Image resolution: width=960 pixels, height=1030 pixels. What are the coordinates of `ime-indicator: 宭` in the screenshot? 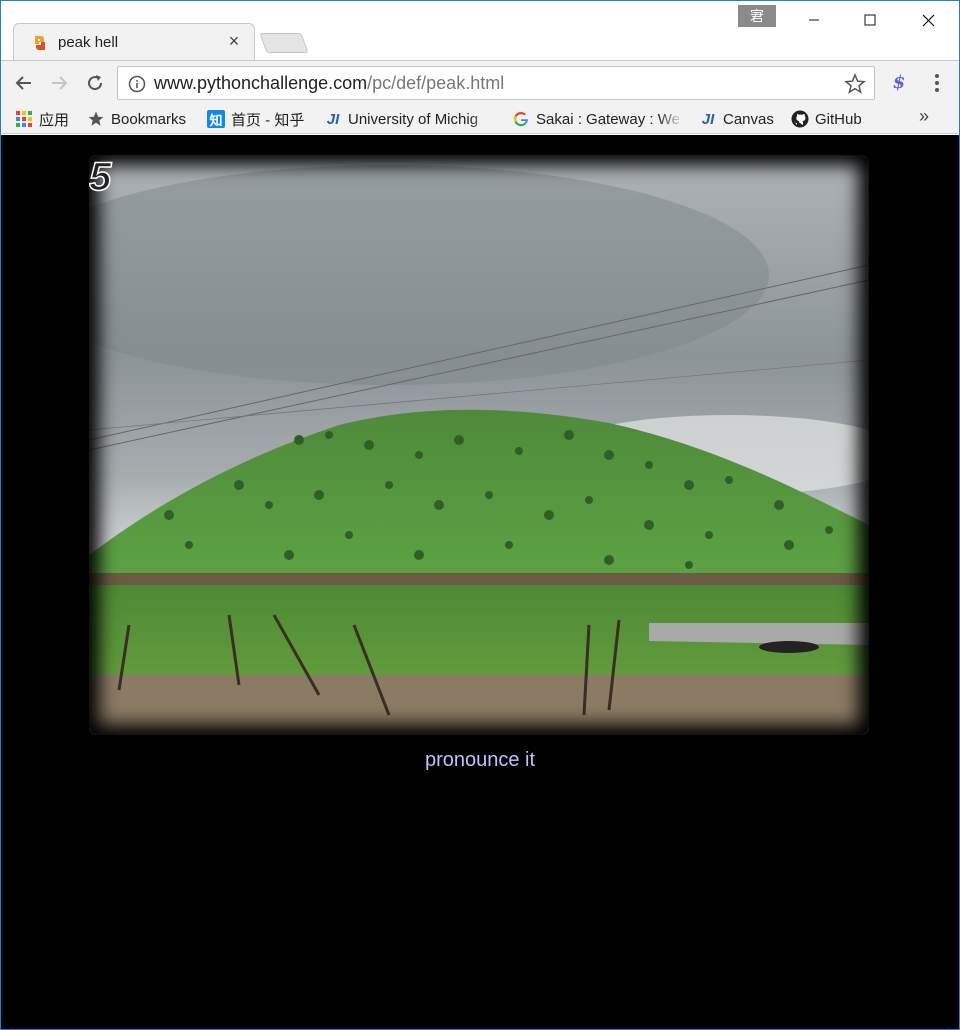 It's located at (757, 16).